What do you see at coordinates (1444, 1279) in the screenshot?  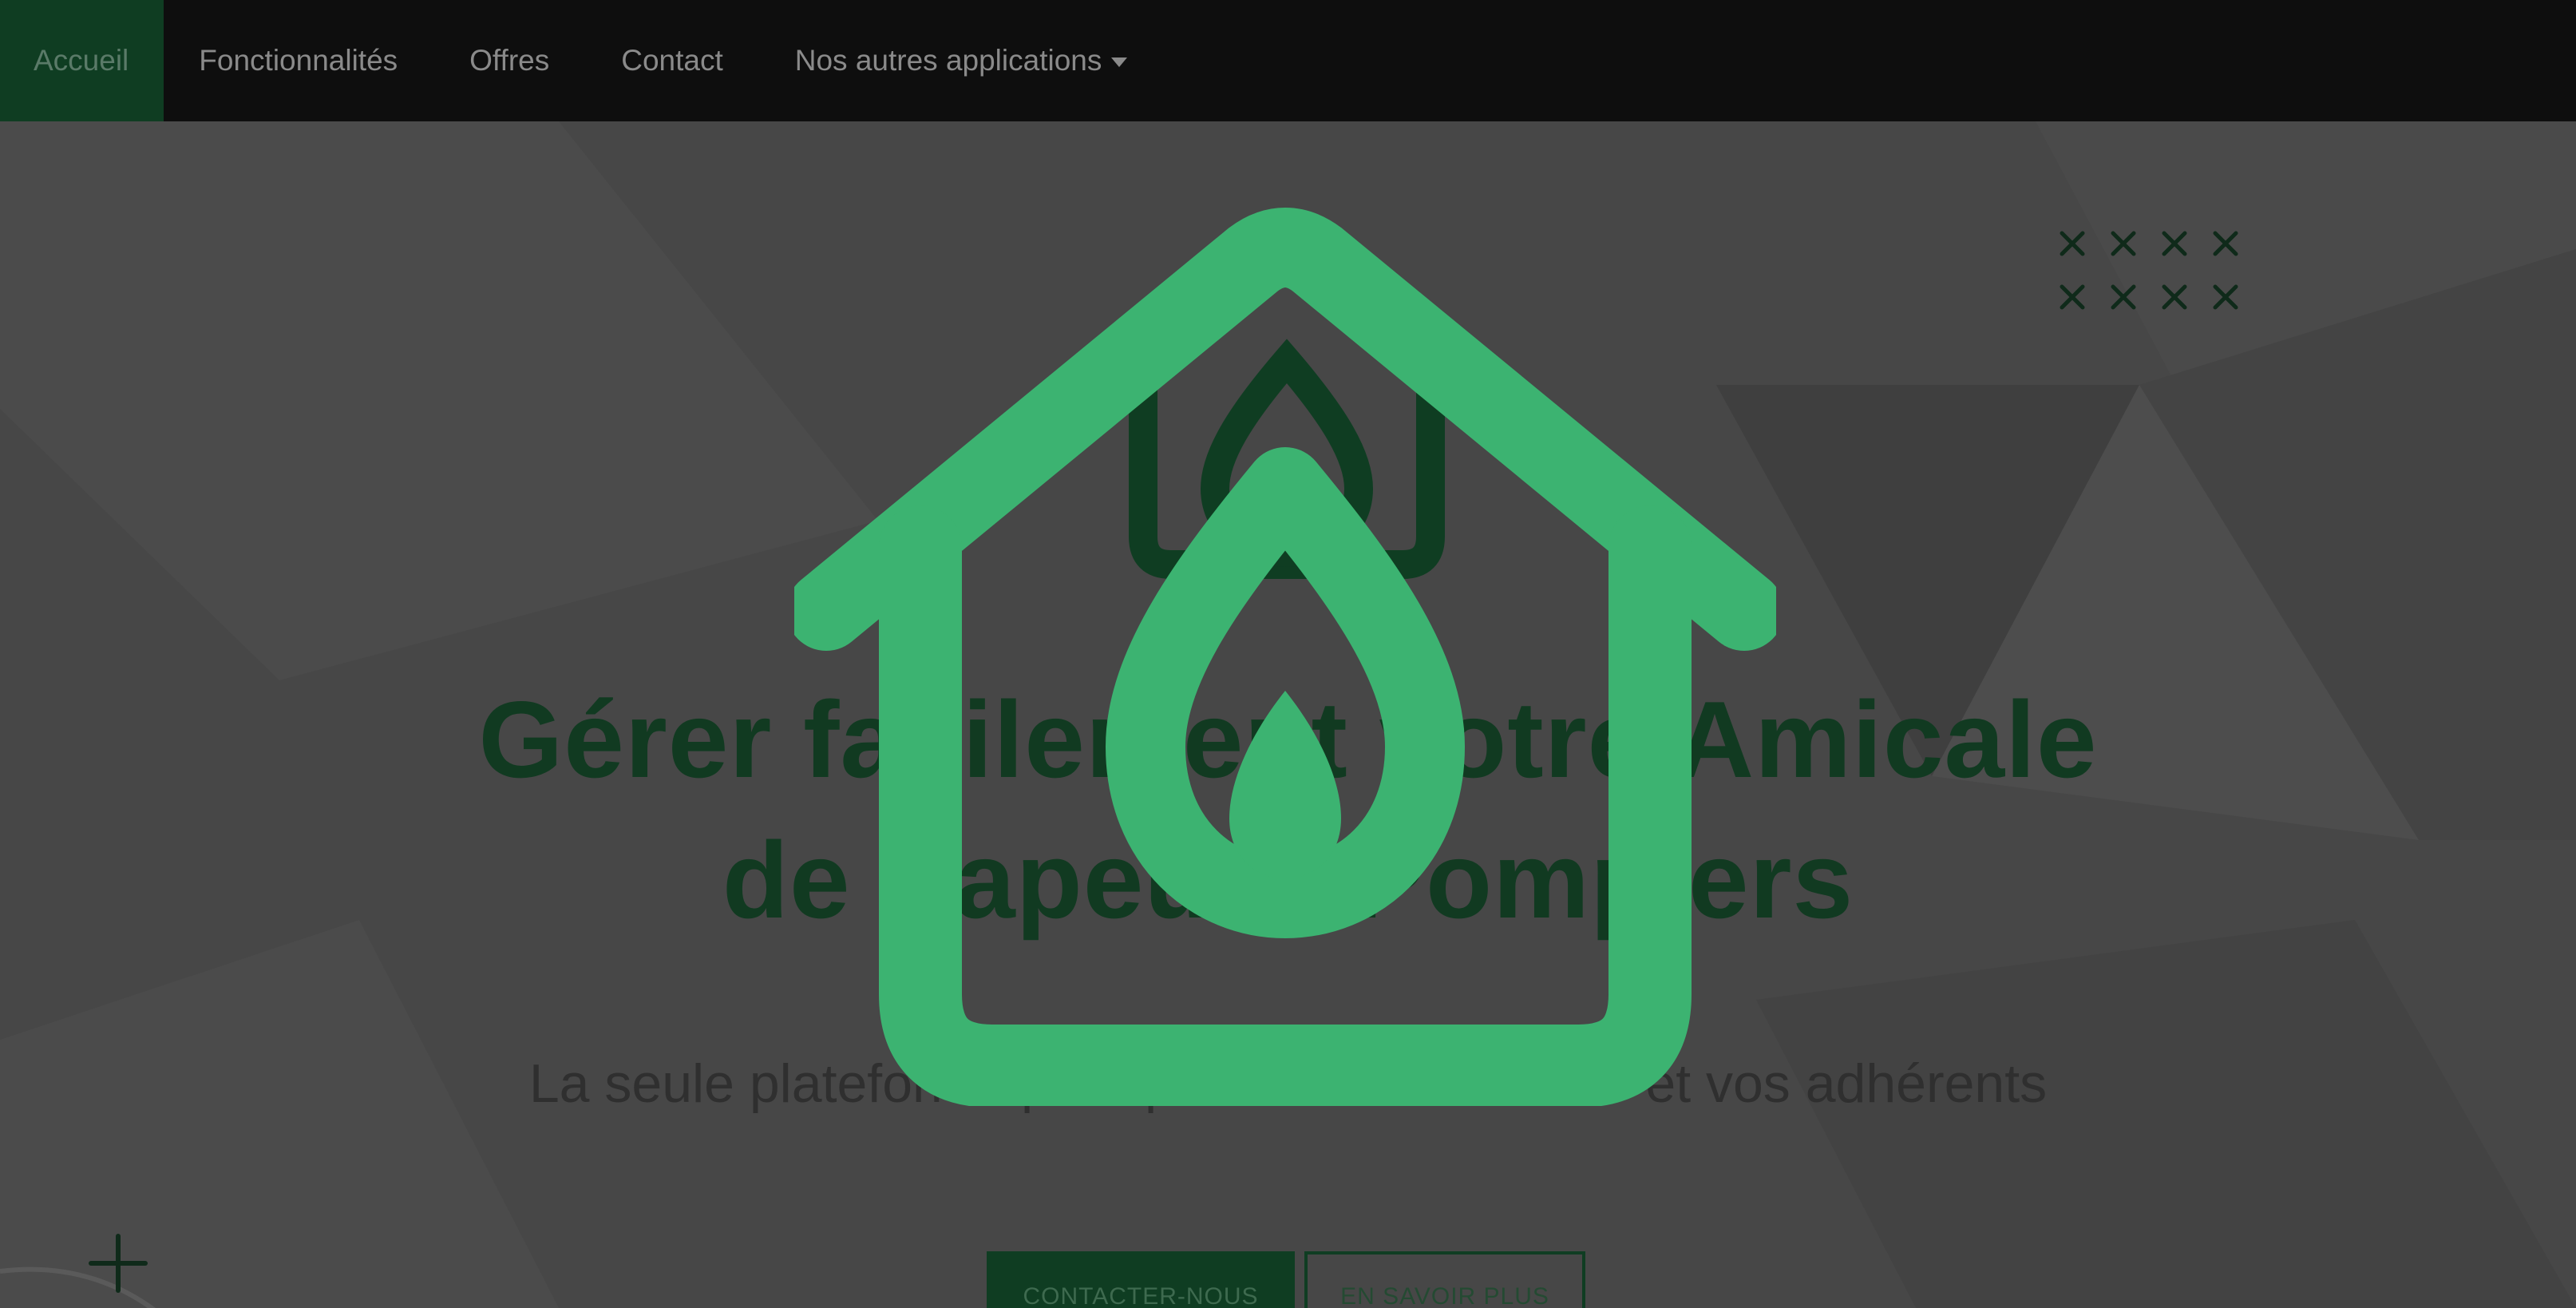 I see `learn-more-button: EN SAVOIR PLUS` at bounding box center [1444, 1279].